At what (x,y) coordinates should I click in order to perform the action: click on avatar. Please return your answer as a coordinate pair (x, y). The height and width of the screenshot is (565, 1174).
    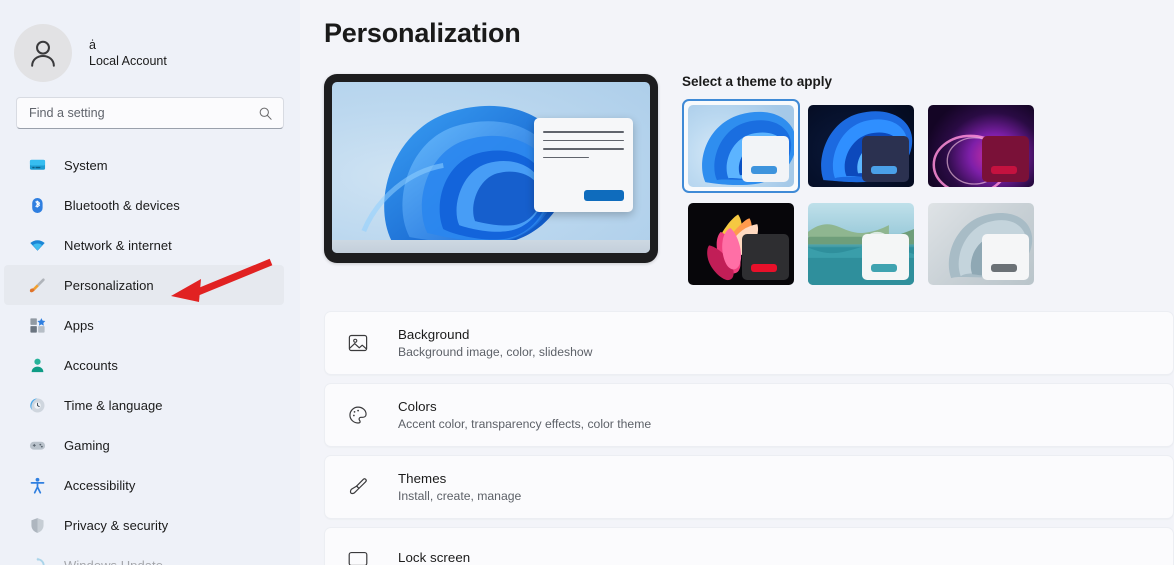
    Looking at the image, I should click on (43, 53).